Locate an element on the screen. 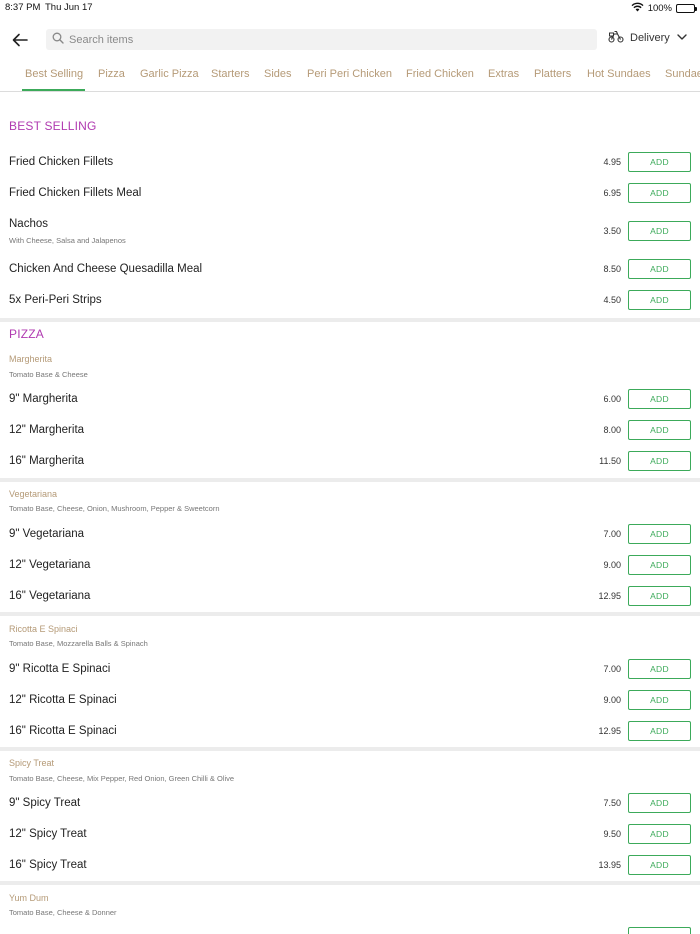 The width and height of the screenshot is (700, 934). item-name: 9" Ricotta E Spinaci is located at coordinates (60, 669).